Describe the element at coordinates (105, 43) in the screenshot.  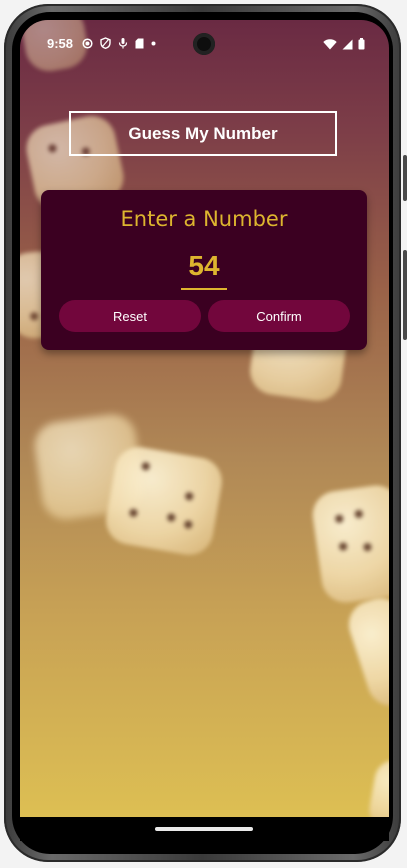
I see `shield-icon` at that location.